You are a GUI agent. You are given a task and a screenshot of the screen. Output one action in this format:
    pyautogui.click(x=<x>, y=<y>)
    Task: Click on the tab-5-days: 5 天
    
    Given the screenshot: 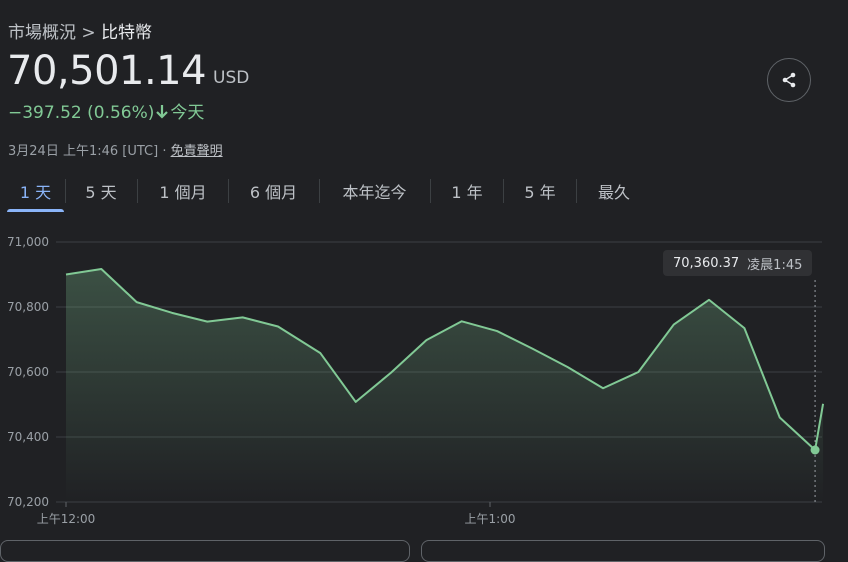 What is the action you would take?
    pyautogui.click(x=101, y=191)
    